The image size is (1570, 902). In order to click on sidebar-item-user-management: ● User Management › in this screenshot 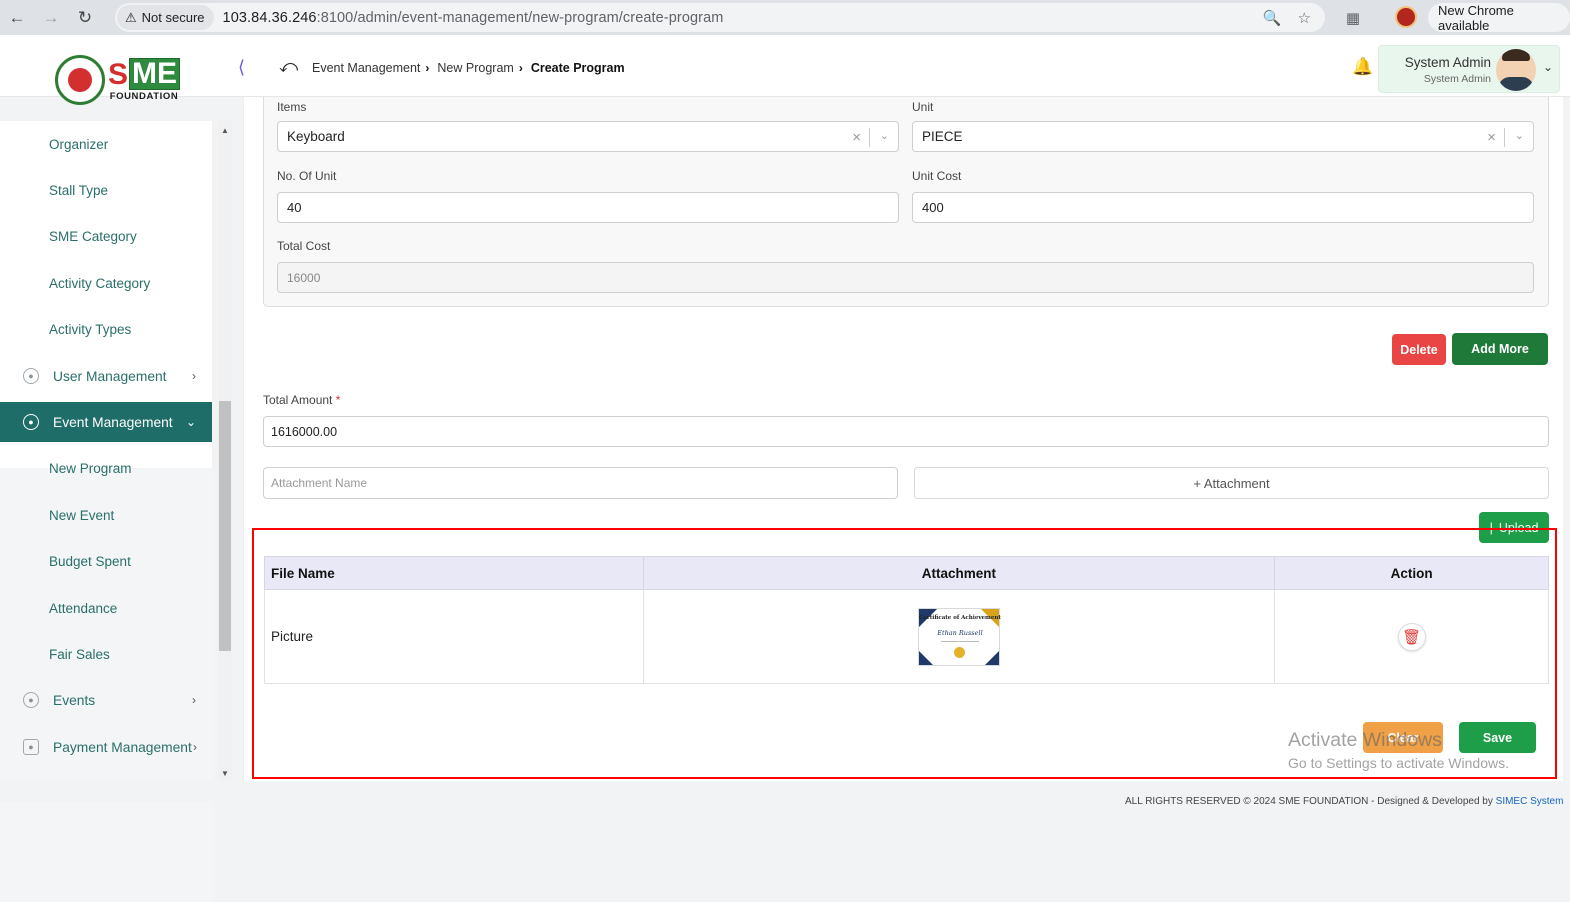, I will do `click(106, 376)`.